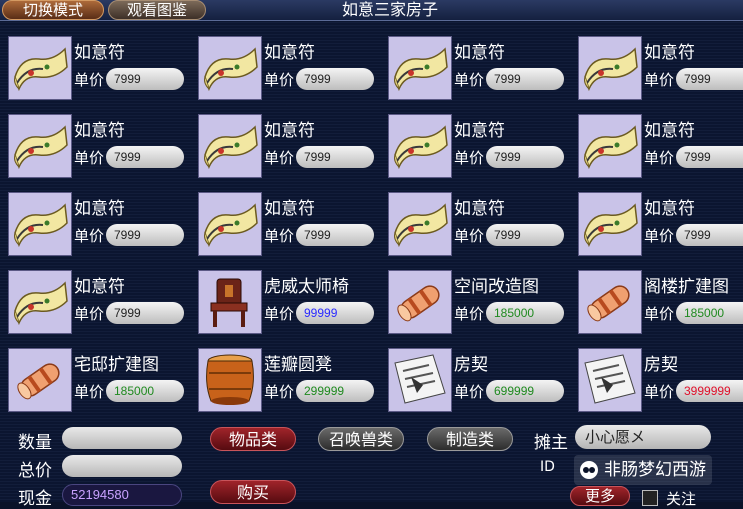 The width and height of the screenshot is (743, 509). I want to click on follow-label: 关注, so click(681, 499).